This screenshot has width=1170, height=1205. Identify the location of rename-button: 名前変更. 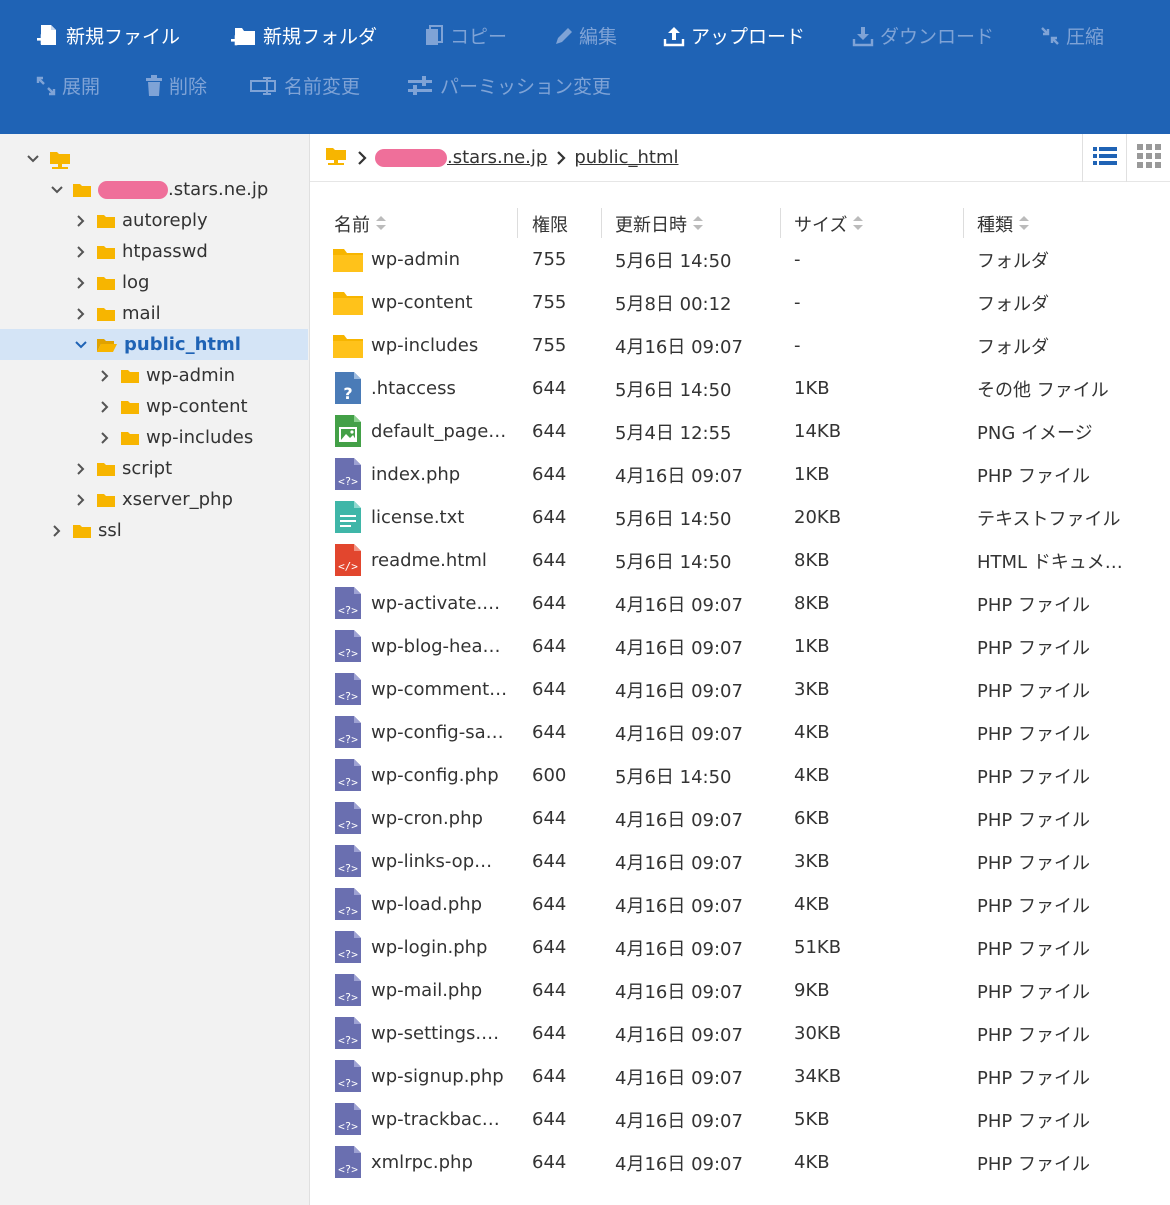
(305, 85).